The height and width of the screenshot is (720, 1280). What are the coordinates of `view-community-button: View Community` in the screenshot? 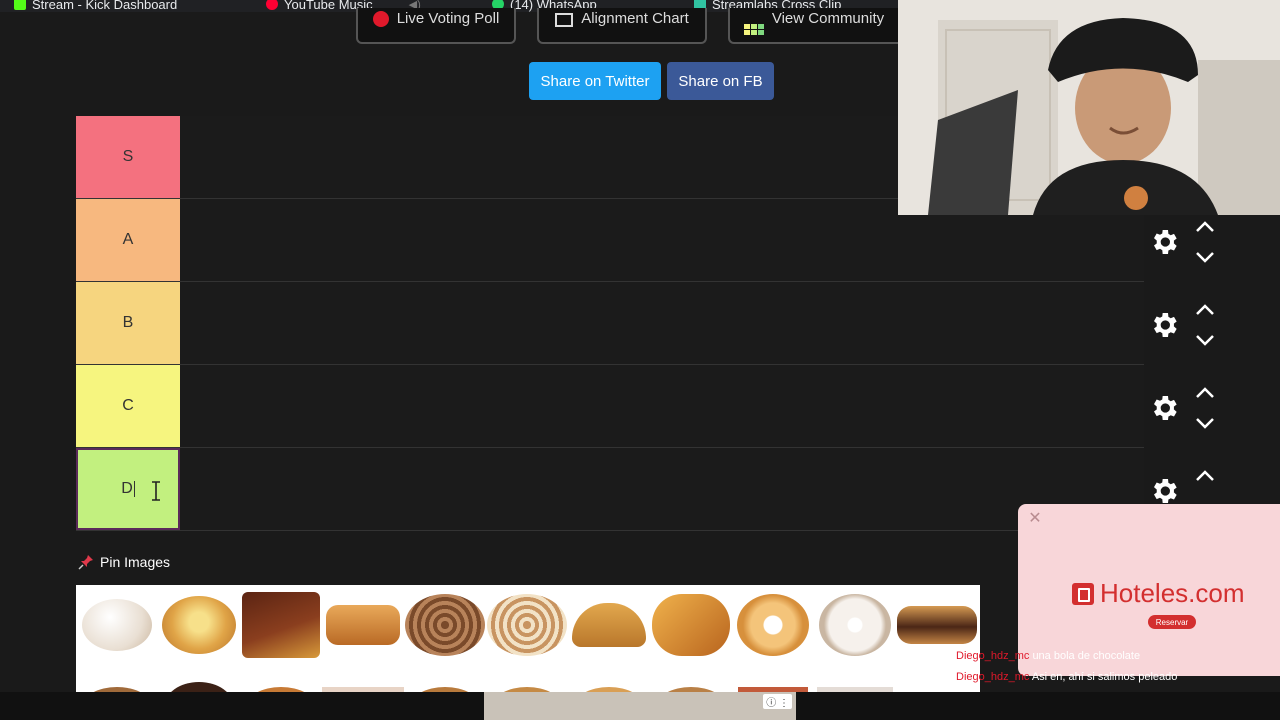 It's located at (813, 26).